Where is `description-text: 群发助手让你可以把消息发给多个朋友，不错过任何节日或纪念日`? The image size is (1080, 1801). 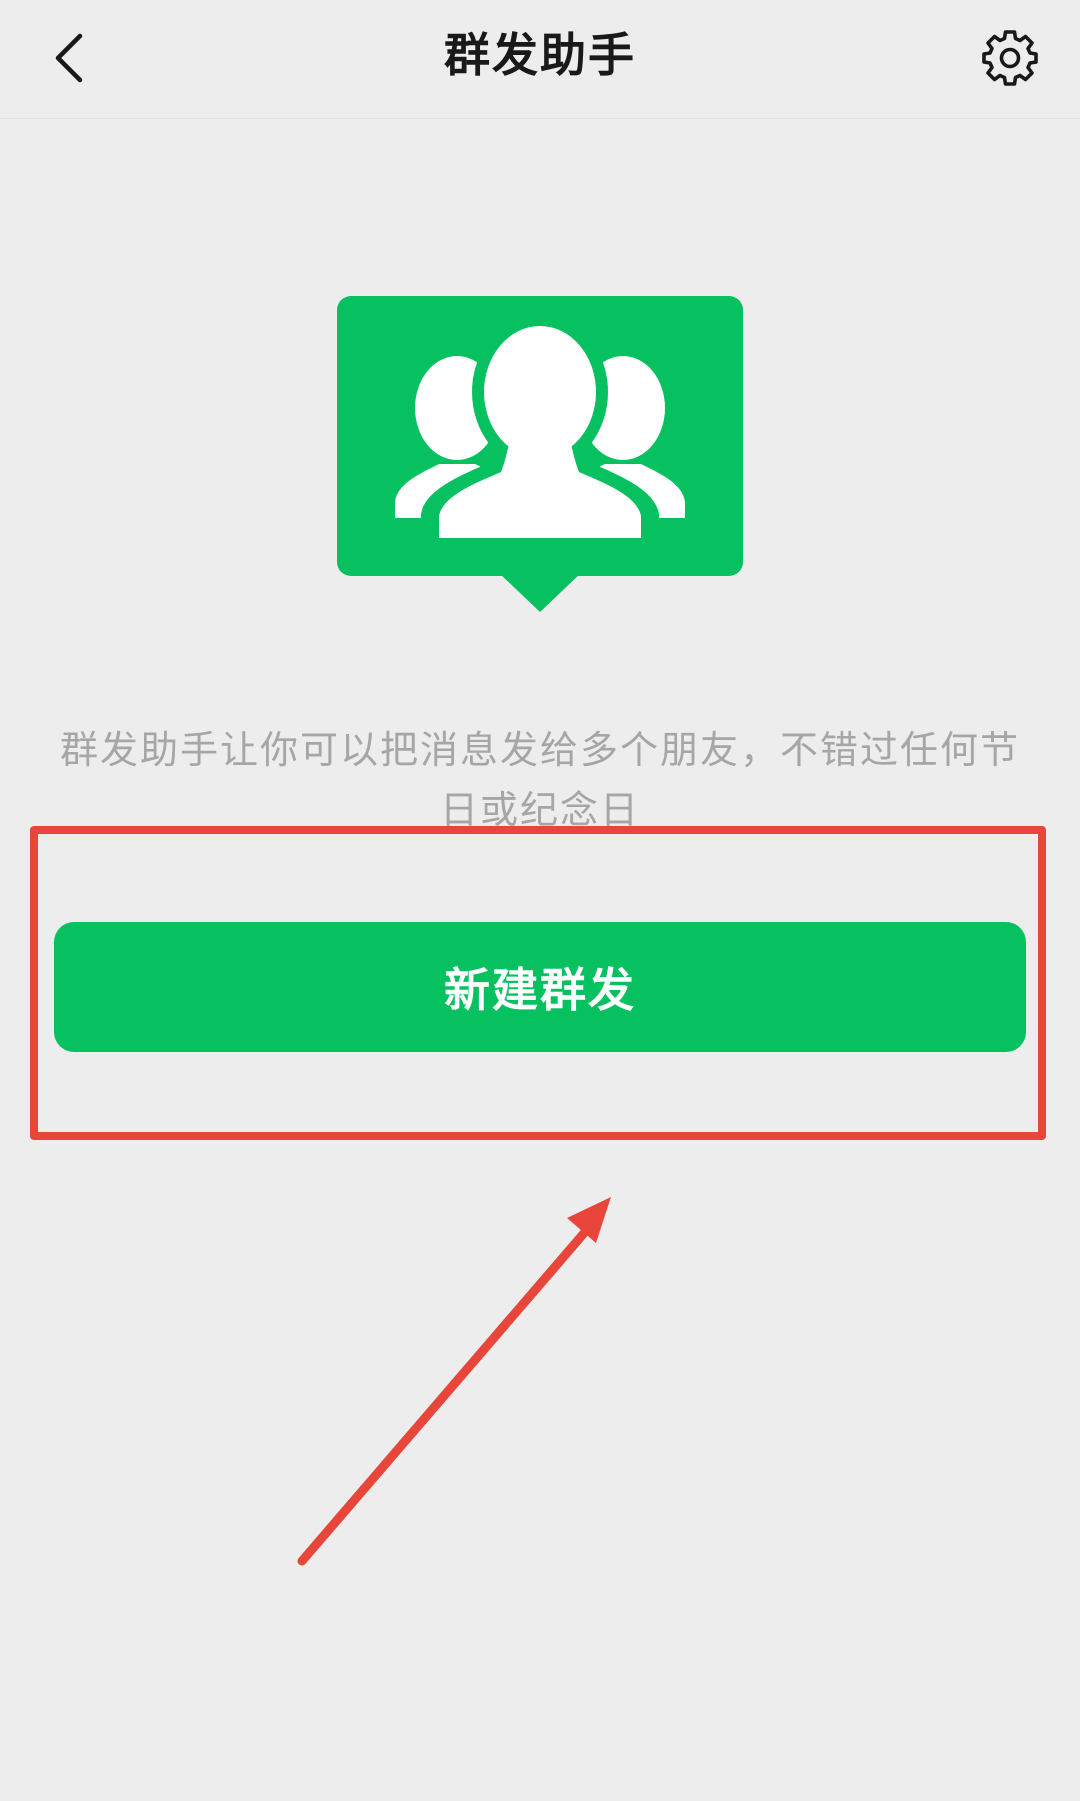
description-text: 群发助手让你可以把消息发给多个朋友，不错过任何节日或纪念日 is located at coordinates (539, 780).